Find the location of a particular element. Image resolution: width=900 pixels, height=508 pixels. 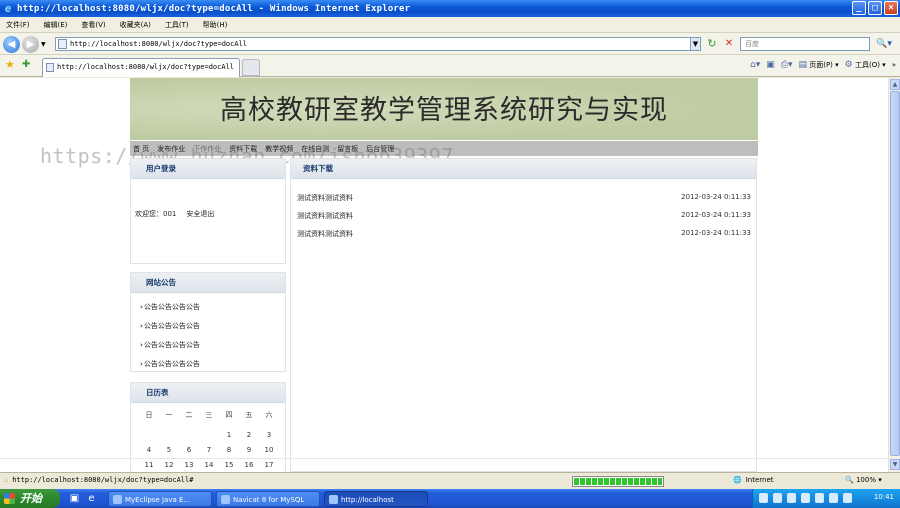

nav-self-test: 在线自测 is located at coordinates (315, 149).